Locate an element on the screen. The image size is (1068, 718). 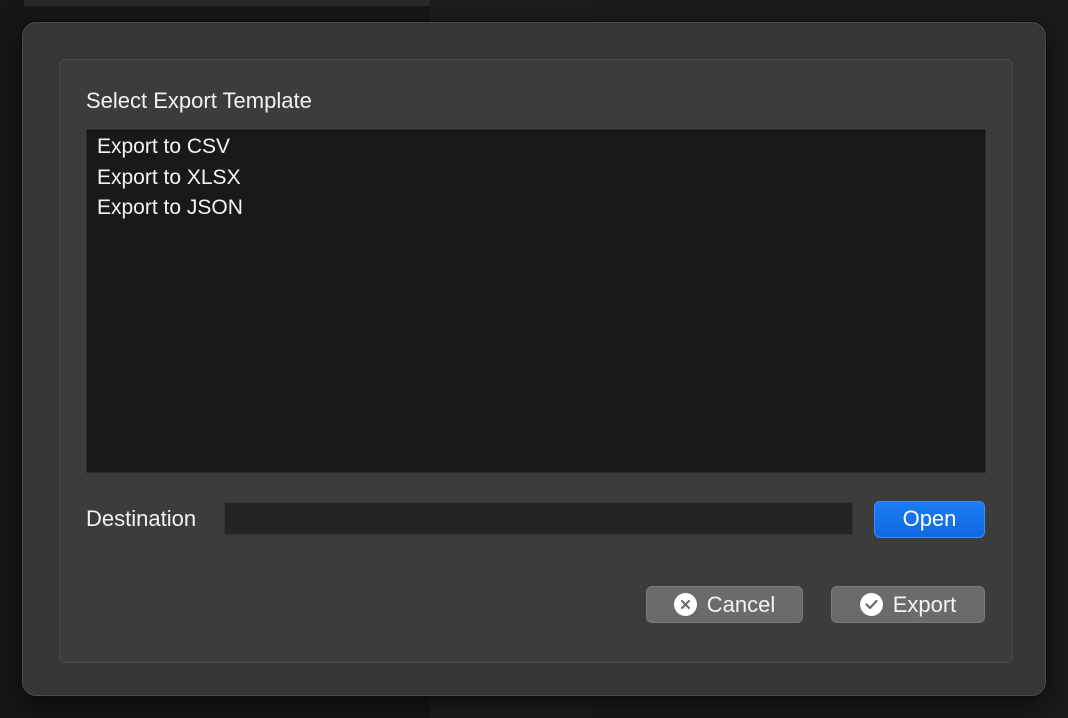
close-circle-icon is located at coordinates (685, 604).